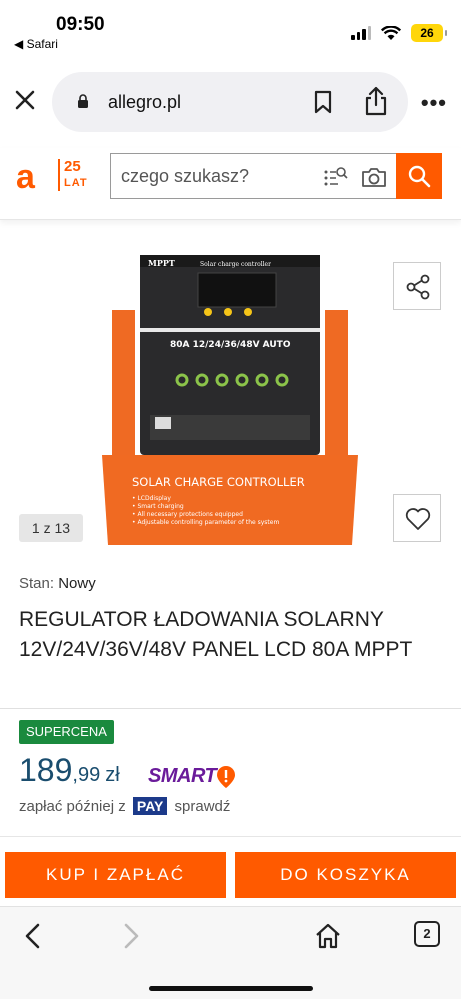 Image resolution: width=461 pixels, height=999 pixels. I want to click on browser-bottom-nav: 2, so click(230, 952).